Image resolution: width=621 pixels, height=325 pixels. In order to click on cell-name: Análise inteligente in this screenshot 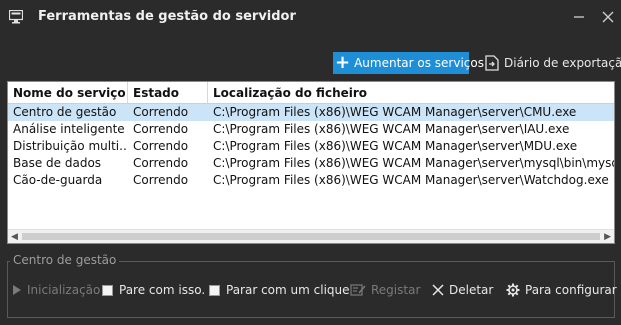, I will do `click(69, 129)`.